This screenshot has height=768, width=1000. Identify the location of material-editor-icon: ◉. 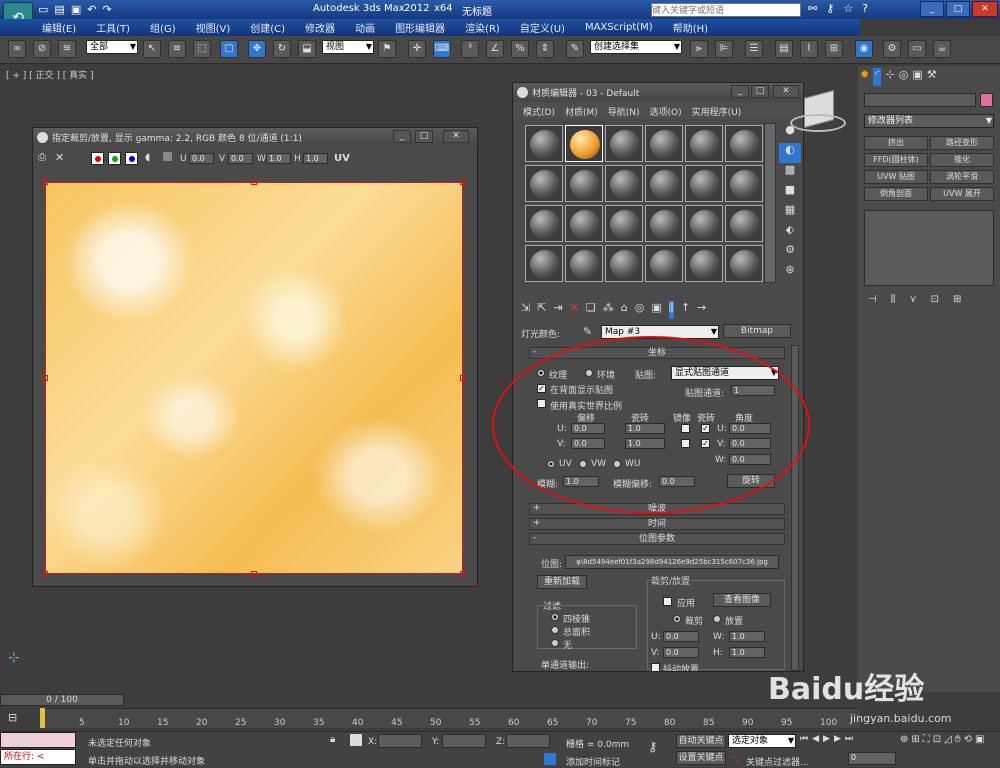
(864, 49).